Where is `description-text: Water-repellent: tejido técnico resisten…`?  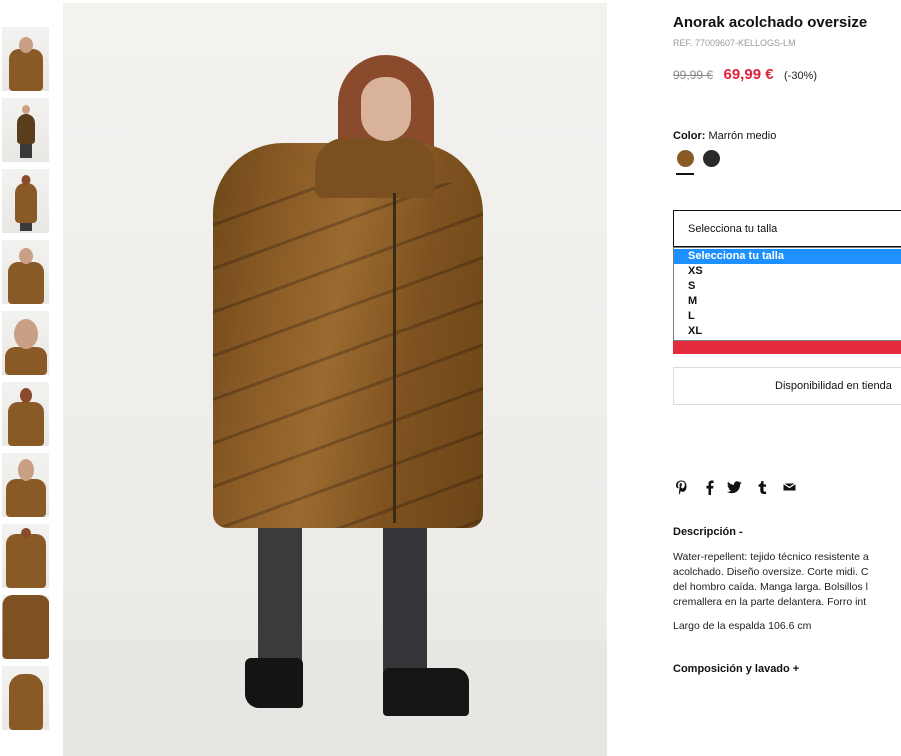
description-text: Water-repellent: tejido técnico resisten… is located at coordinates (787, 580).